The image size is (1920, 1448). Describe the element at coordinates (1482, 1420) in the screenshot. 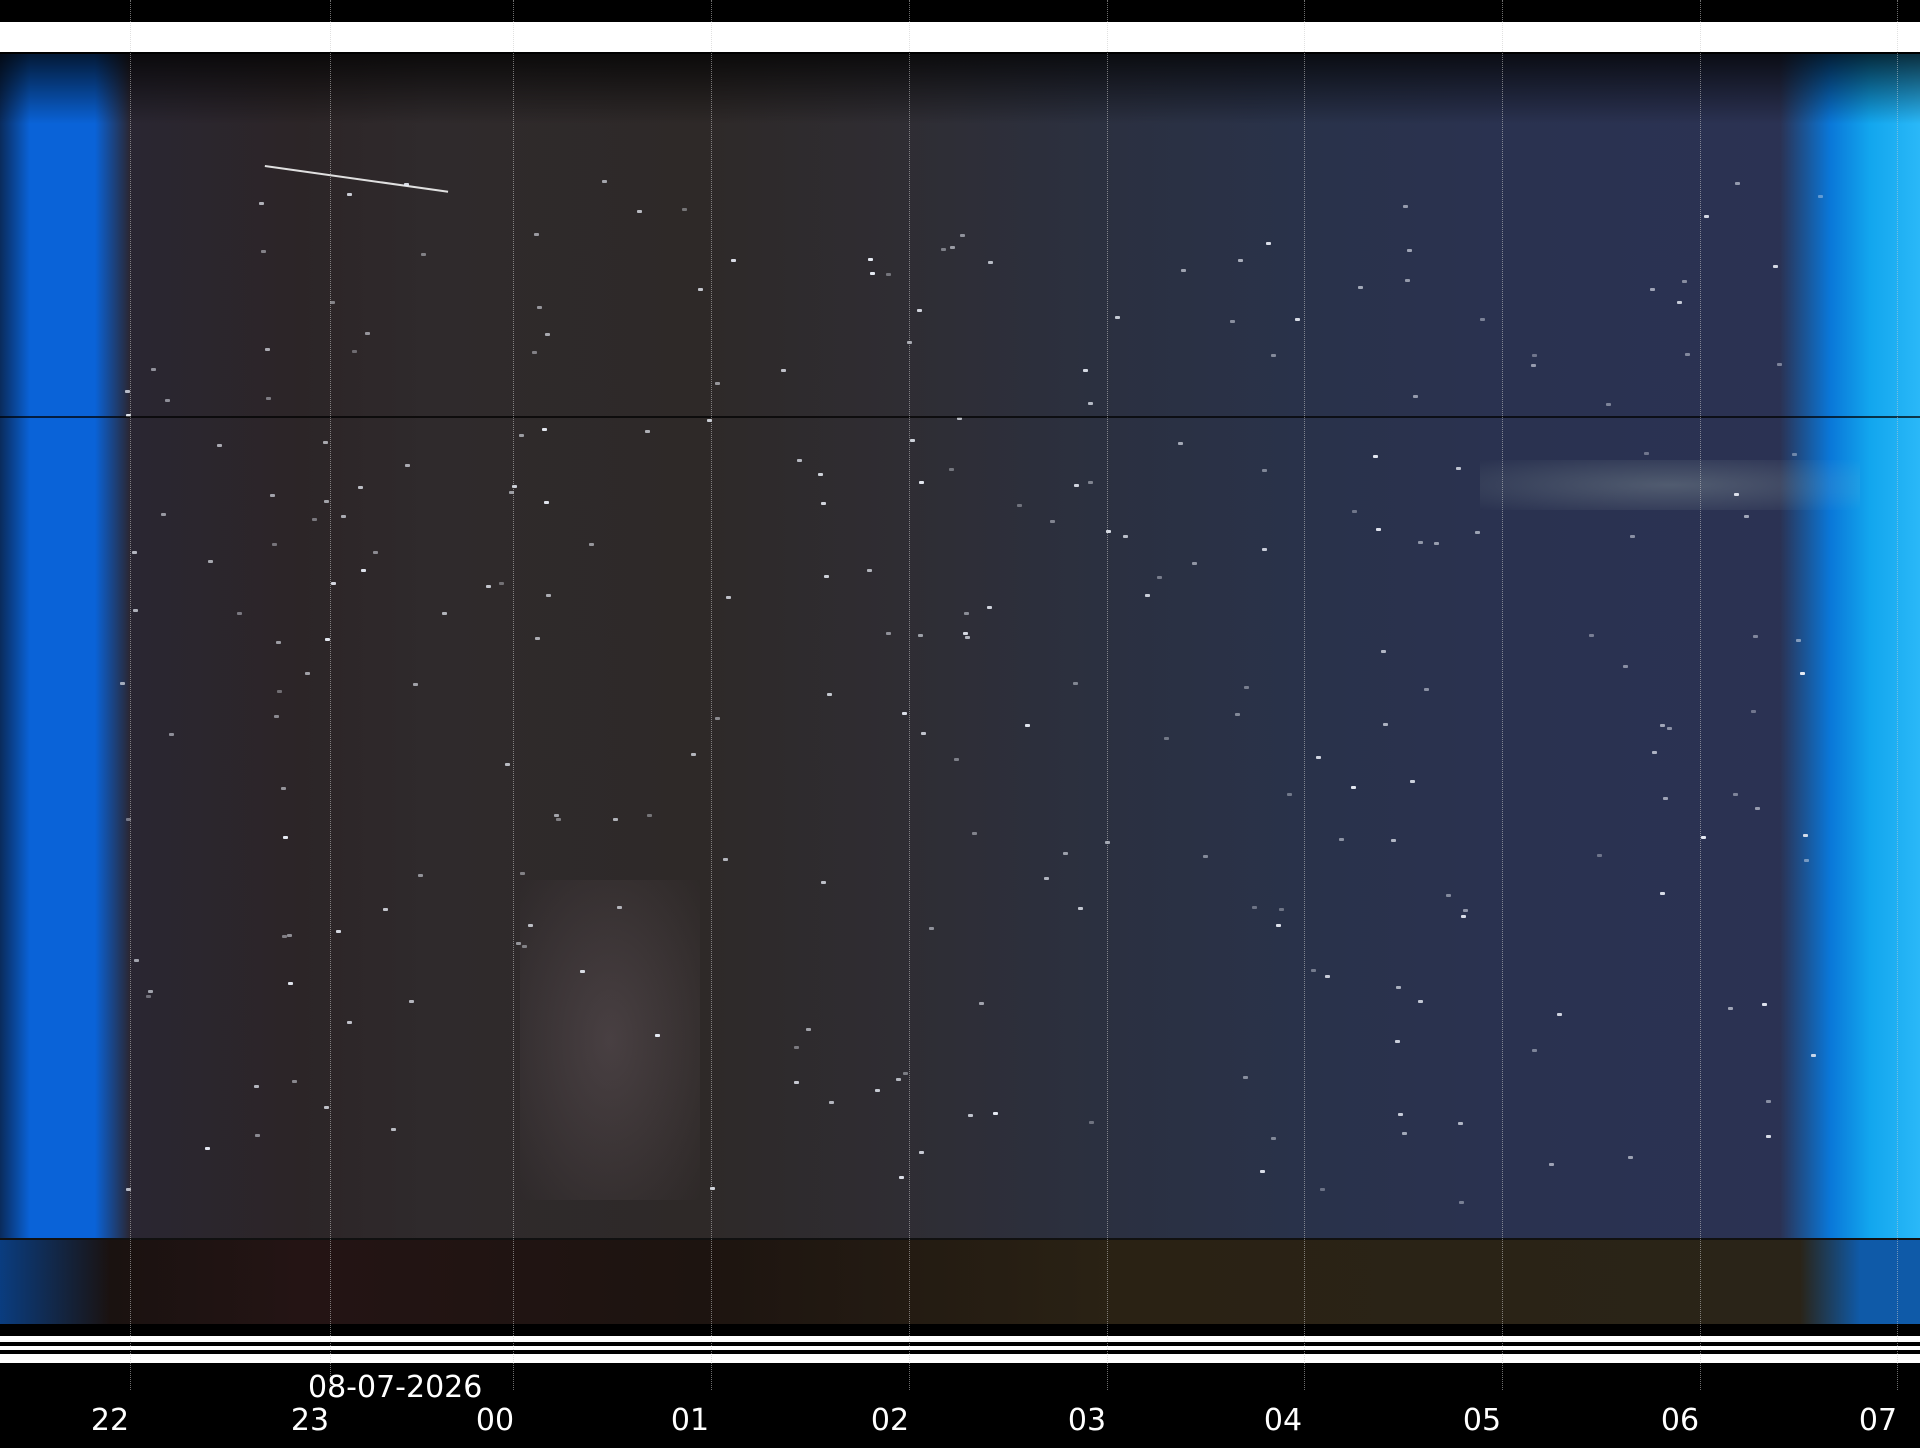

I see `hour-label: 05` at that location.